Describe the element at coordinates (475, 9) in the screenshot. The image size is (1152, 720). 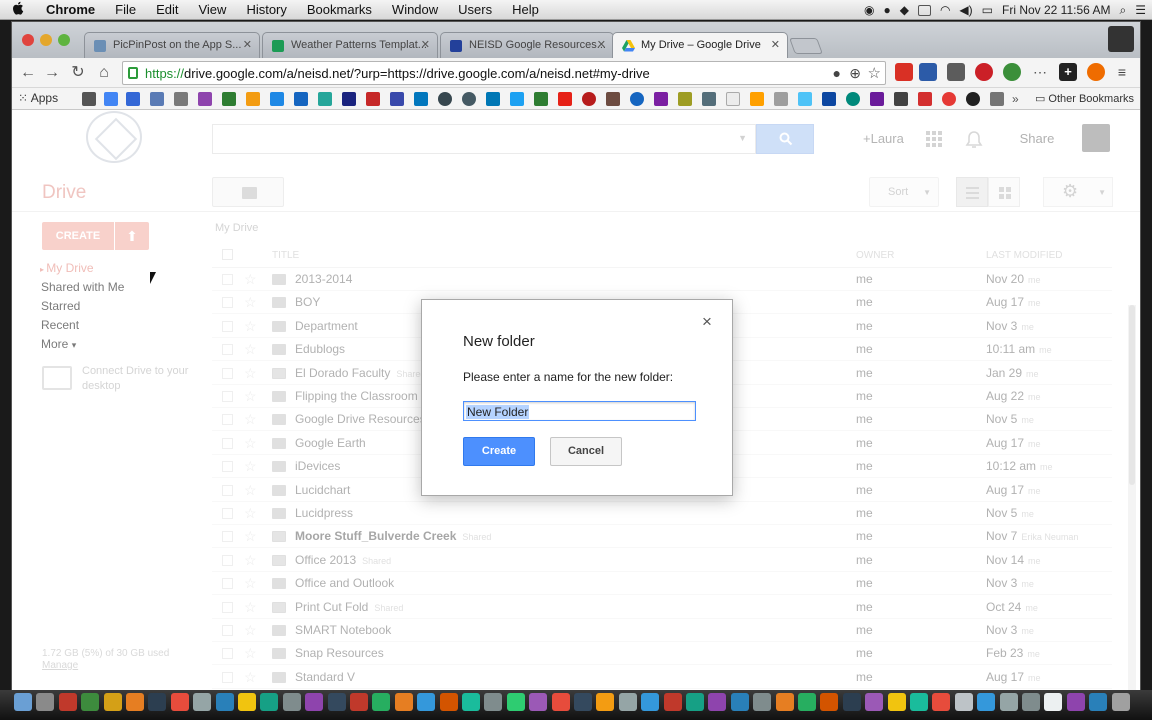
I see `menu-users: Users` at that location.